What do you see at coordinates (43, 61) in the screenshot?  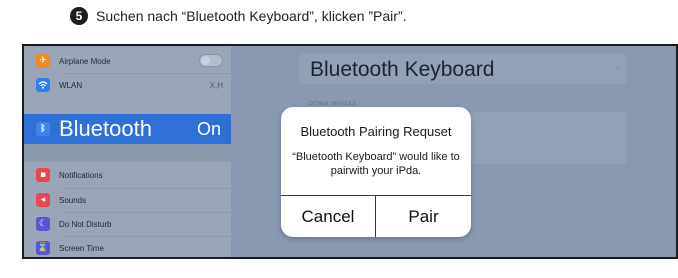 I see `airplane-icon: ✈` at bounding box center [43, 61].